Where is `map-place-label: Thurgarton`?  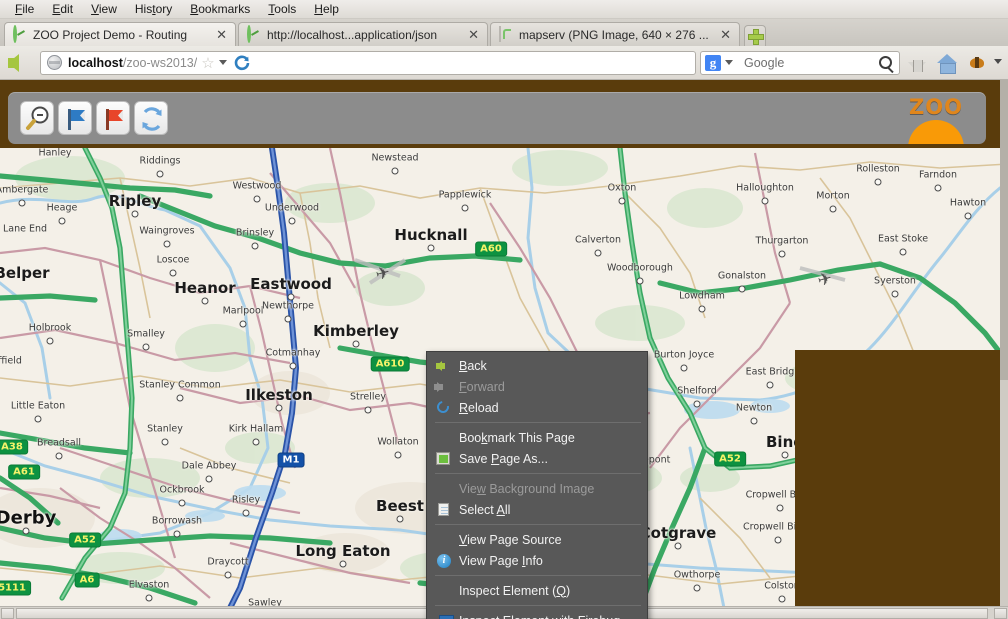 map-place-label: Thurgarton is located at coordinates (782, 241).